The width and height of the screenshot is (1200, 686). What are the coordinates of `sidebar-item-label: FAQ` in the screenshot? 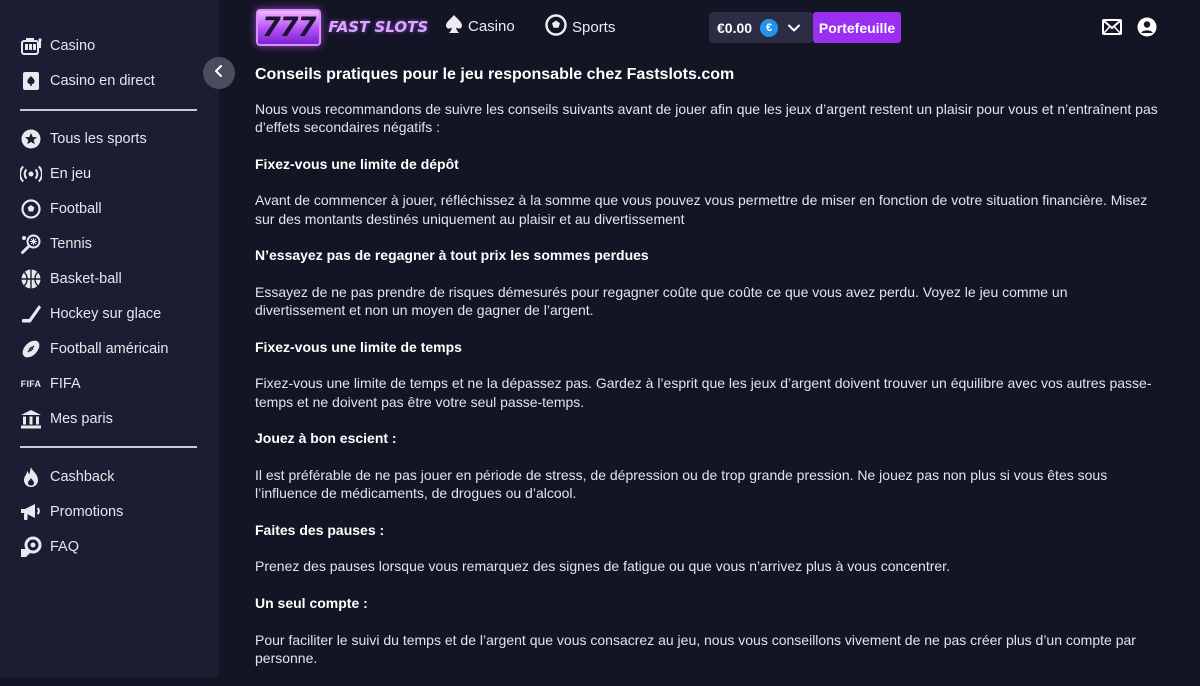 It's located at (65, 546).